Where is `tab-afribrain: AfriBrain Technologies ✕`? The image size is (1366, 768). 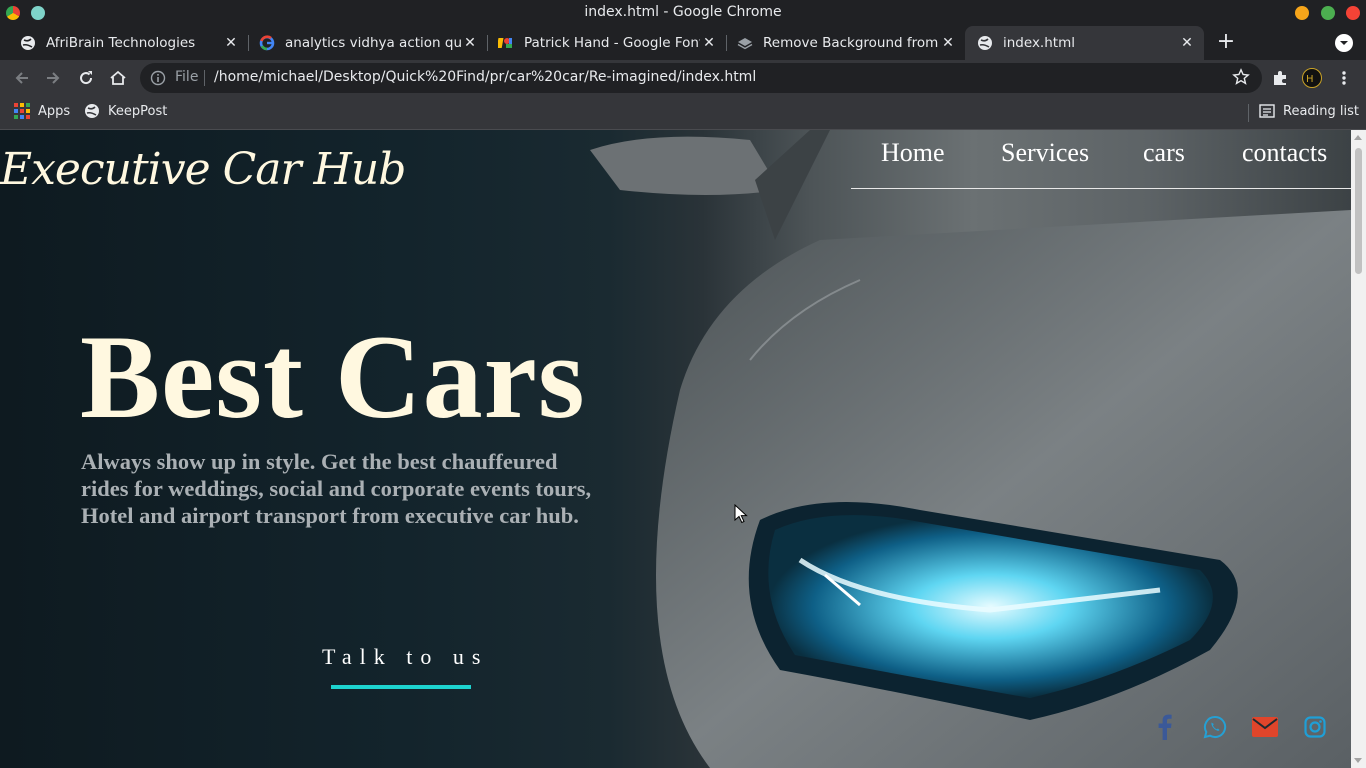 tab-afribrain: AfriBrain Technologies ✕ is located at coordinates (124, 43).